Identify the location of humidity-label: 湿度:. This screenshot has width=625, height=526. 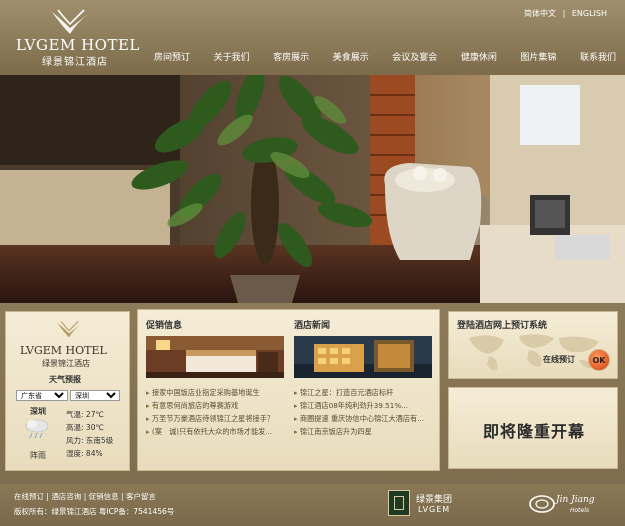
(75, 453).